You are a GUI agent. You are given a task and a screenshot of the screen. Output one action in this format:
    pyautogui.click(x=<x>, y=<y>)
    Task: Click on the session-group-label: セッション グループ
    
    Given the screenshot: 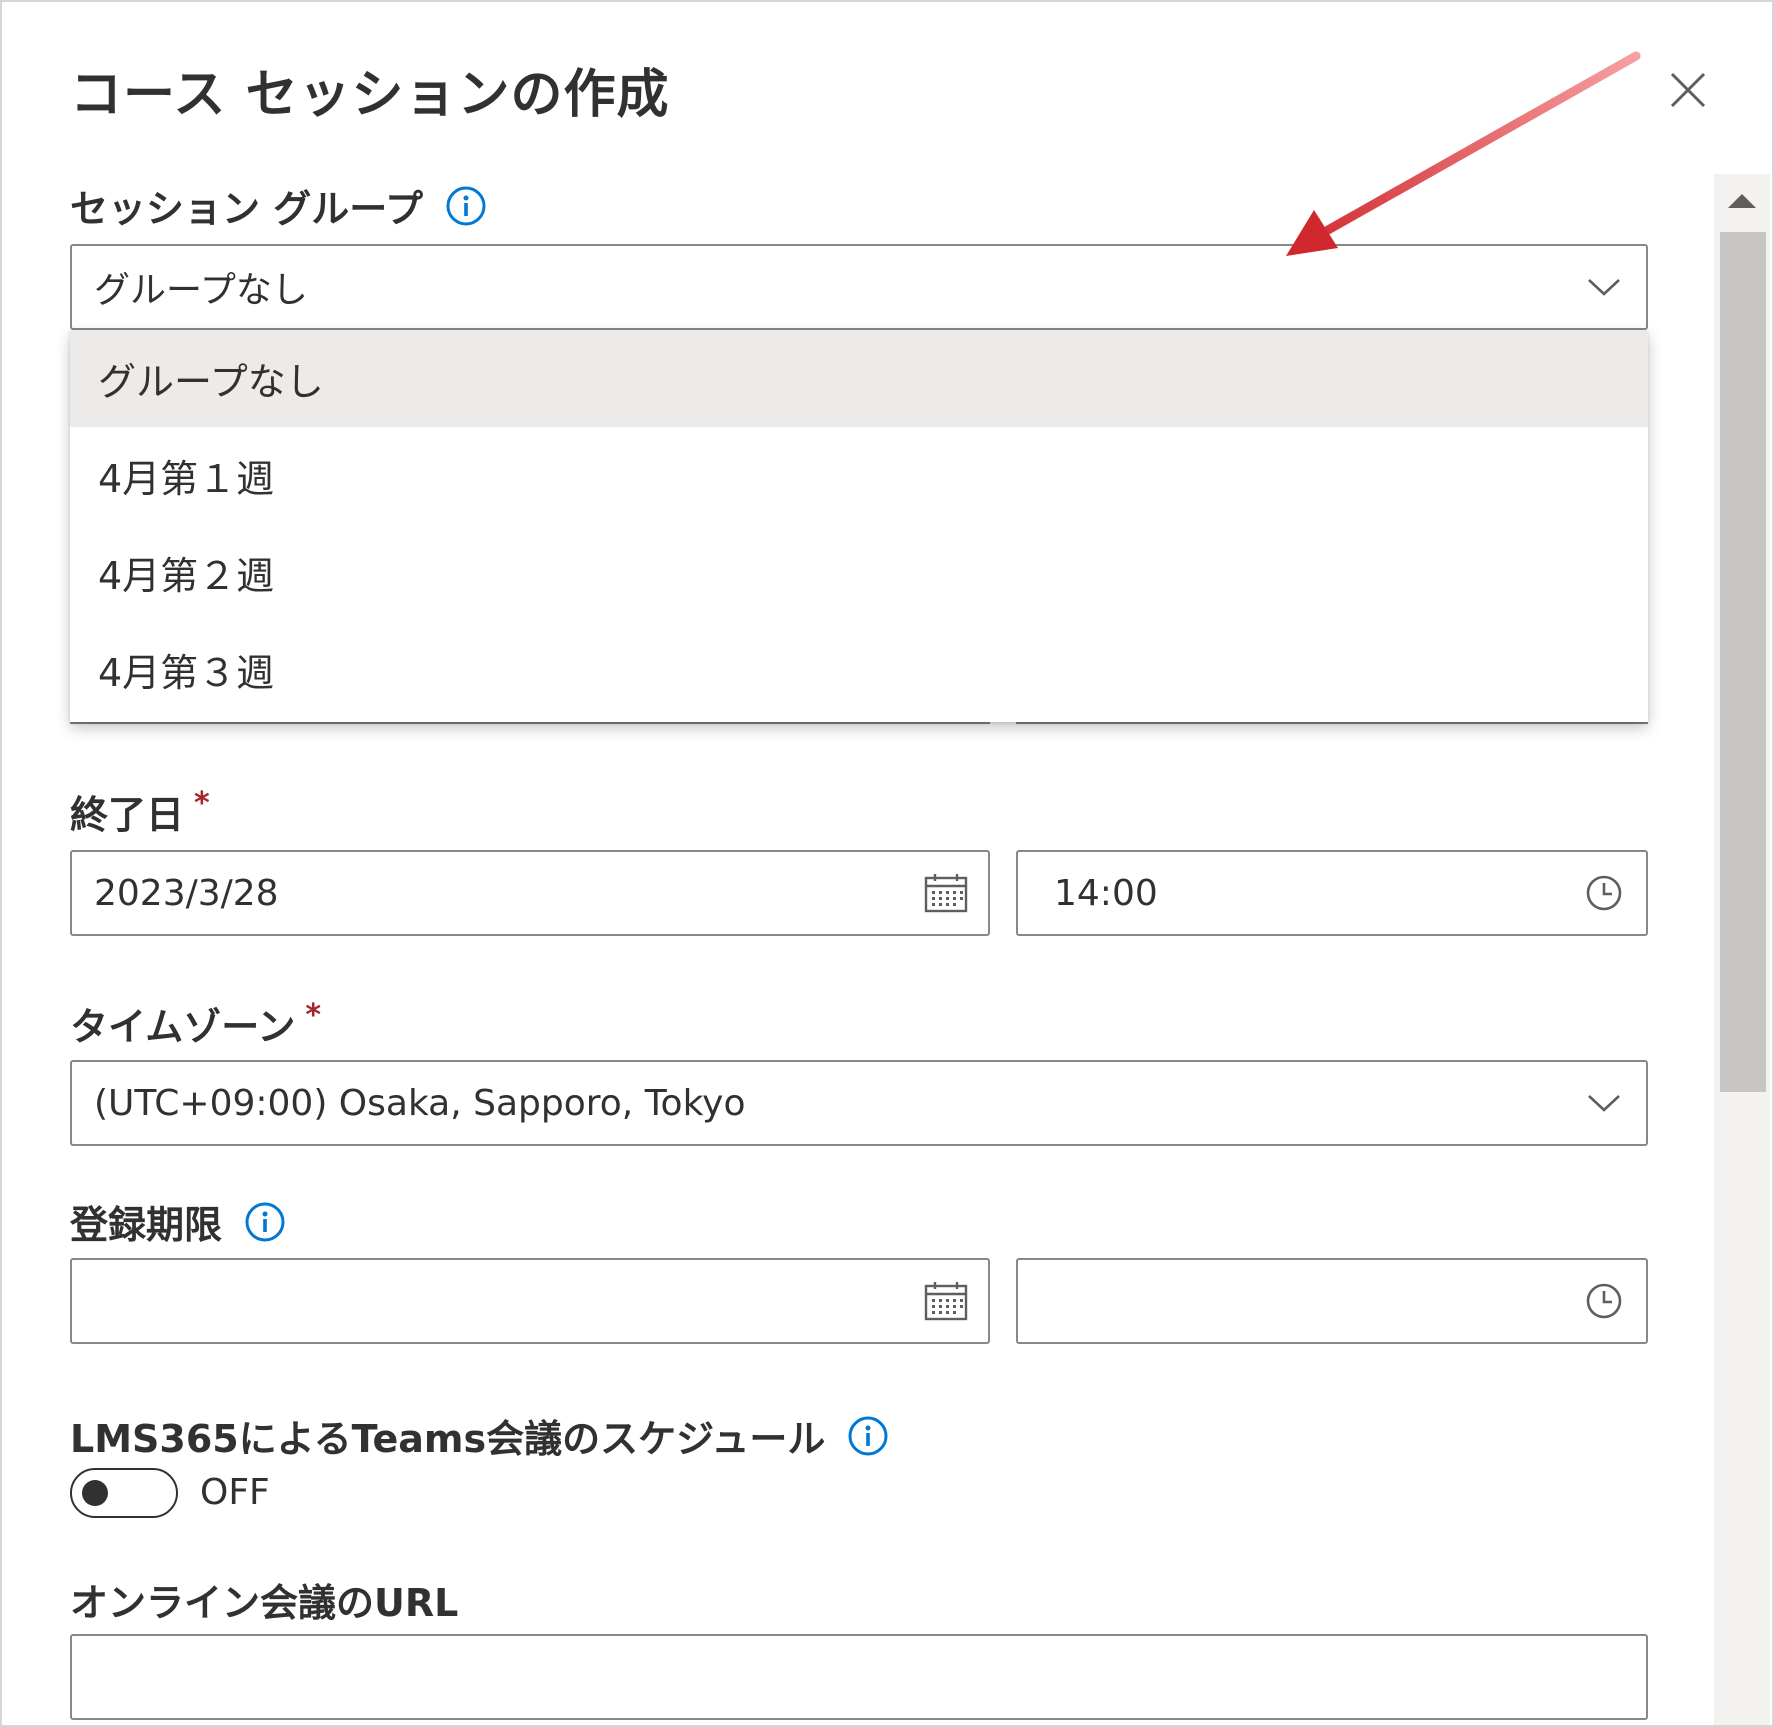 What is the action you would take?
    pyautogui.click(x=278, y=205)
    